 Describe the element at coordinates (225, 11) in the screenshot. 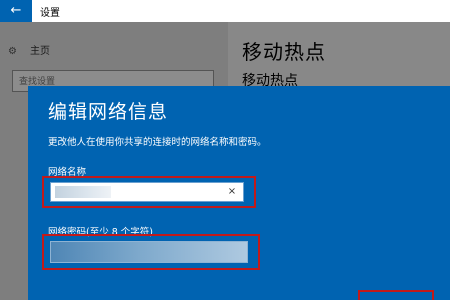

I see `title-bar: ← 设置` at that location.